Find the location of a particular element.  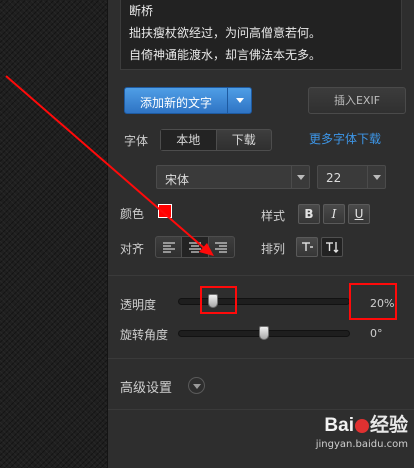

rotation-slider-thumb is located at coordinates (264, 333).